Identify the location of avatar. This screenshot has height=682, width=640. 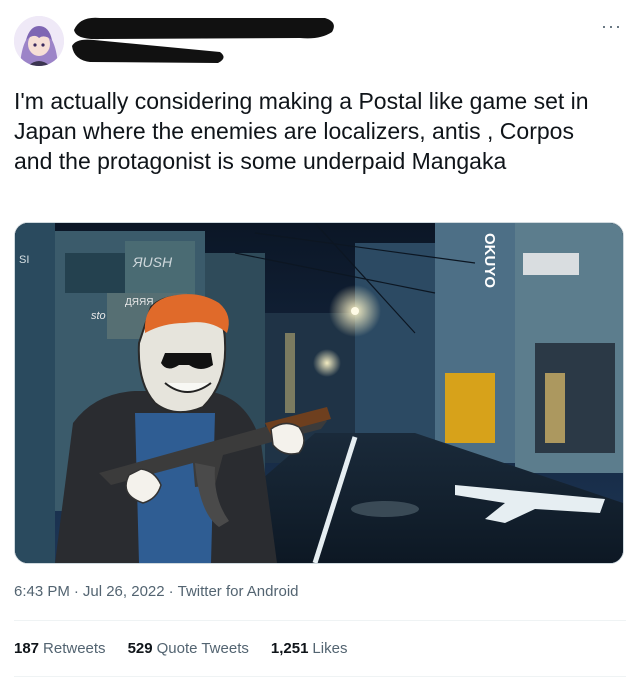
(39, 41).